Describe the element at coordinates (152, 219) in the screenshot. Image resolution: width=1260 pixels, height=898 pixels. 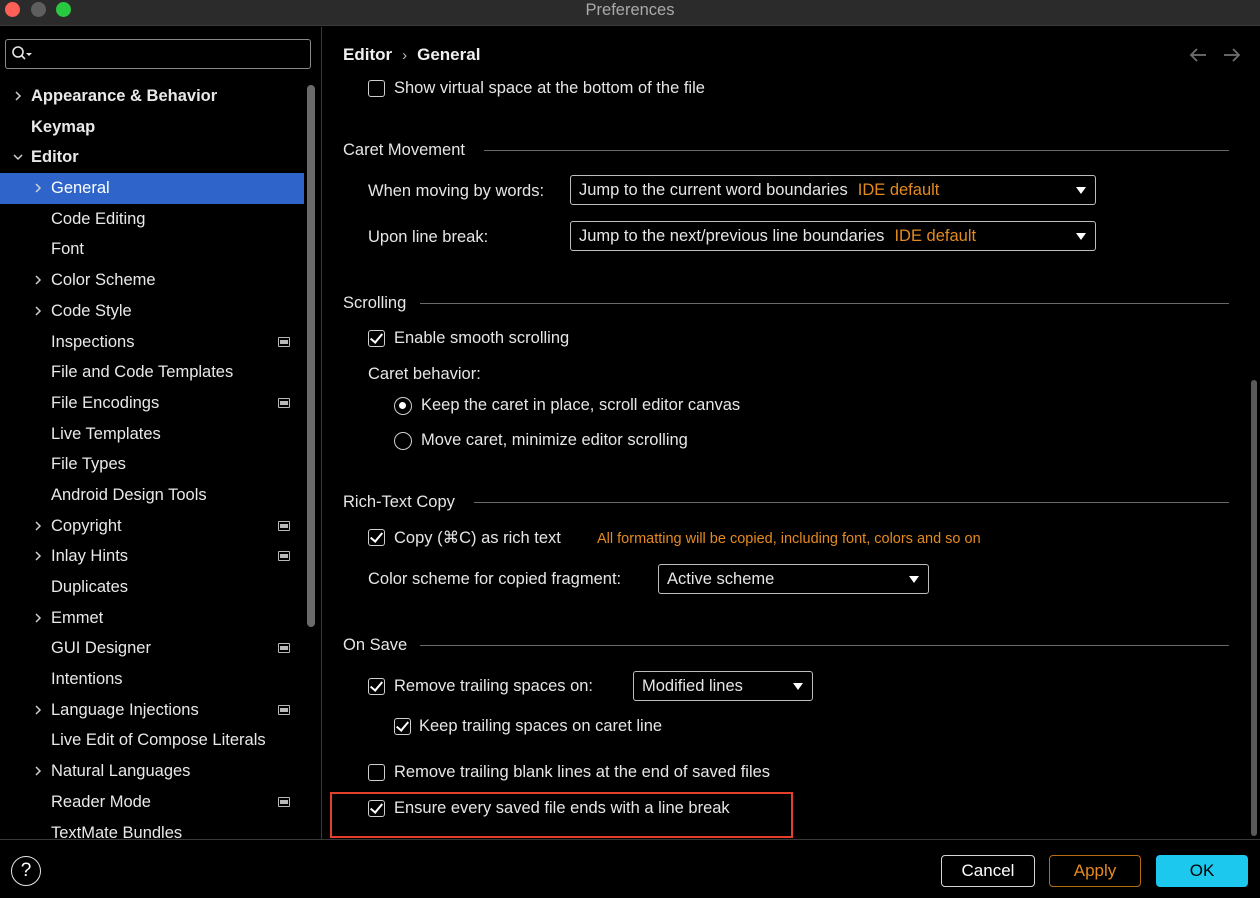
I see `sidebar-item-code-editing: Code Editing` at that location.